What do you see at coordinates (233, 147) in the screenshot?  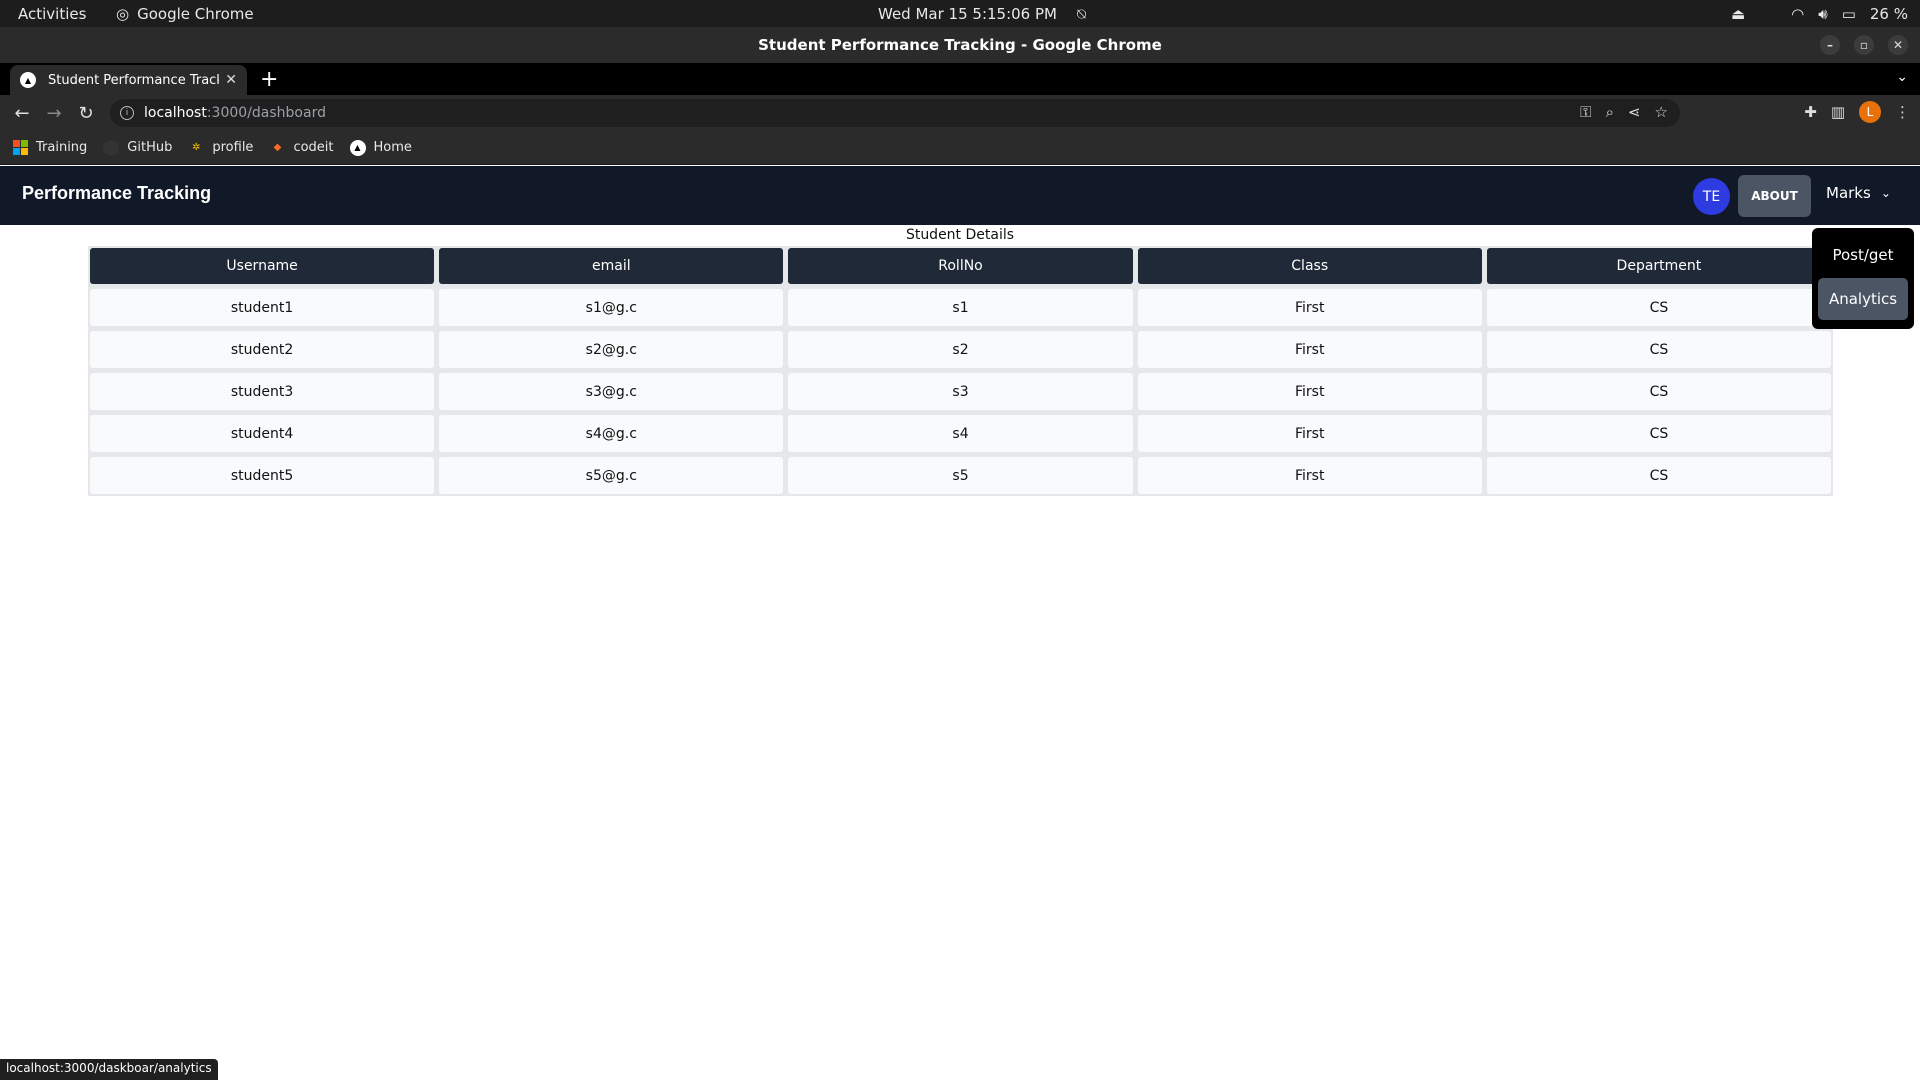 I see `bookmark-label: profile` at bounding box center [233, 147].